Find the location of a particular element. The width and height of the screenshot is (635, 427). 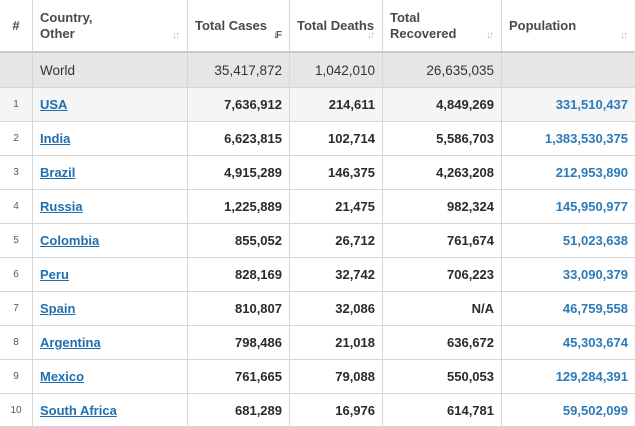

world-cases: 35,417,872 is located at coordinates (248, 70).